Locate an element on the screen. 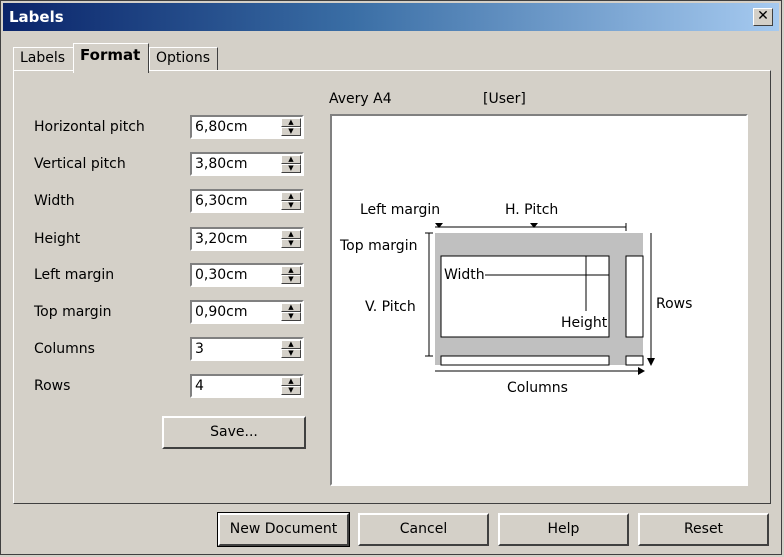 This screenshot has height=557, width=784. label-top-margin: Top margin is located at coordinates (73, 312).